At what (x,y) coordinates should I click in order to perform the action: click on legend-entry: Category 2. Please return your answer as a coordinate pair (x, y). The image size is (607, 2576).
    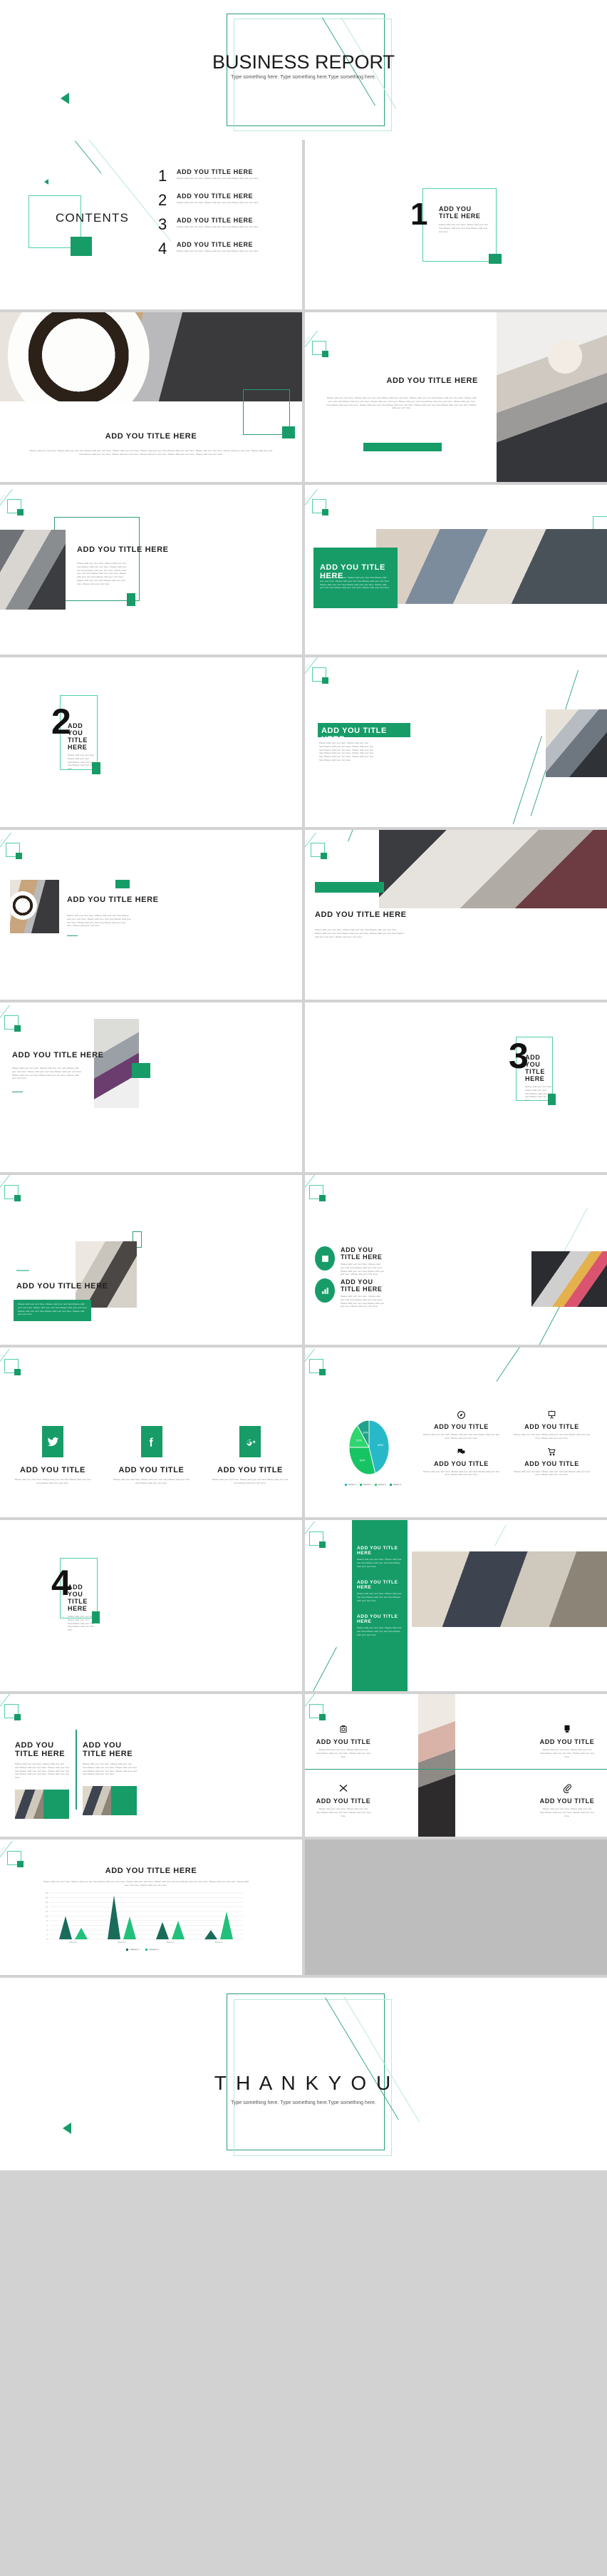
    Looking at the image, I should click on (152, 1949).